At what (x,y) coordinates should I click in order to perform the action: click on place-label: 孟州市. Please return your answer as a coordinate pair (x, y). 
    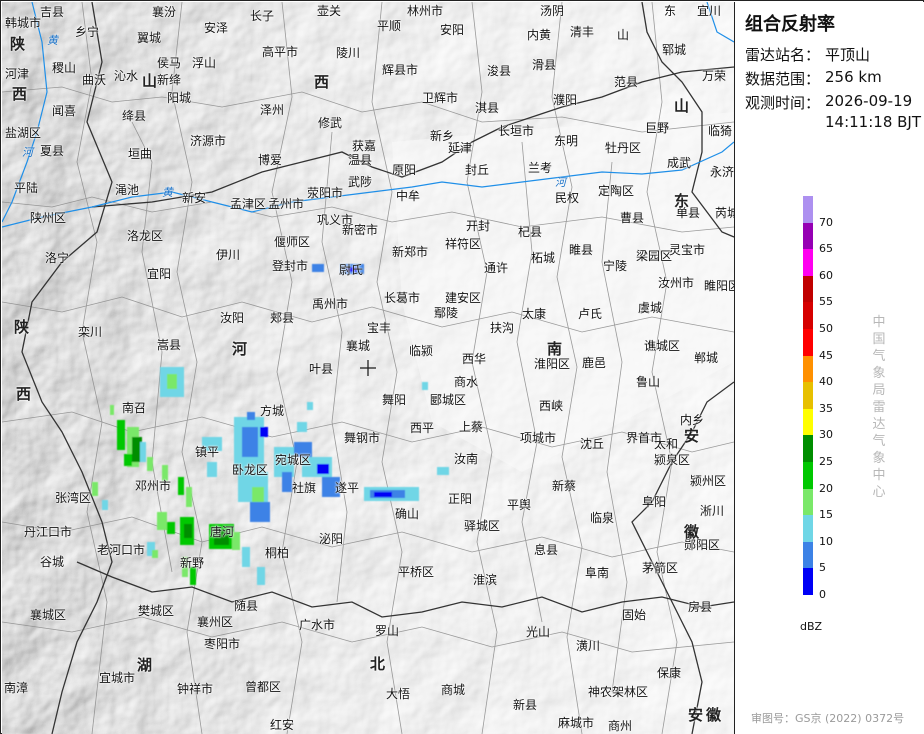
    Looking at the image, I should click on (286, 204).